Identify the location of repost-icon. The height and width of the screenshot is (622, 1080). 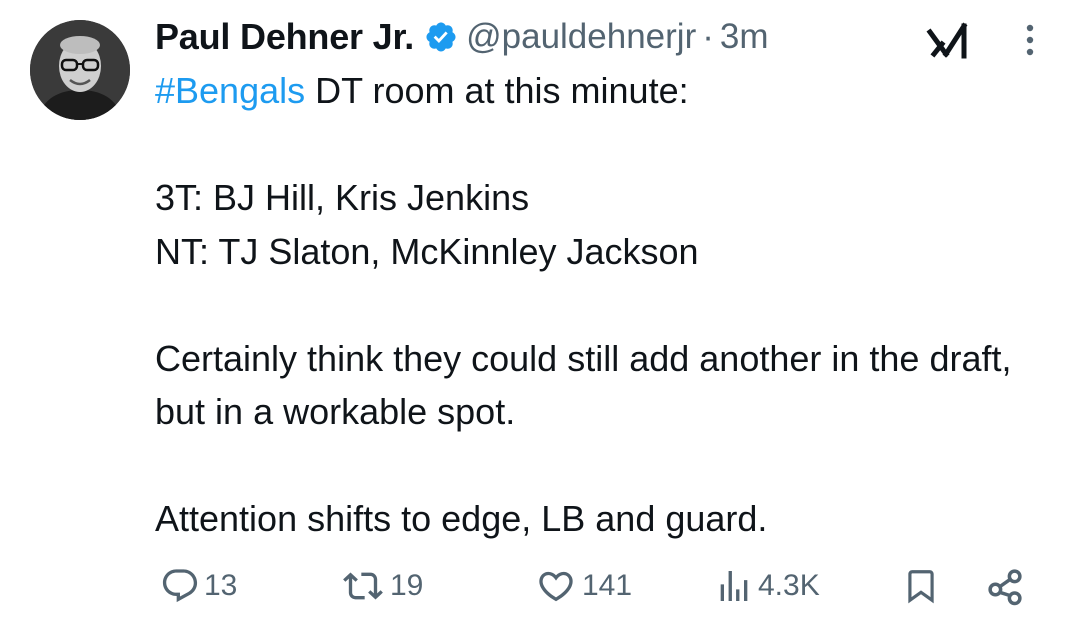
(363, 586).